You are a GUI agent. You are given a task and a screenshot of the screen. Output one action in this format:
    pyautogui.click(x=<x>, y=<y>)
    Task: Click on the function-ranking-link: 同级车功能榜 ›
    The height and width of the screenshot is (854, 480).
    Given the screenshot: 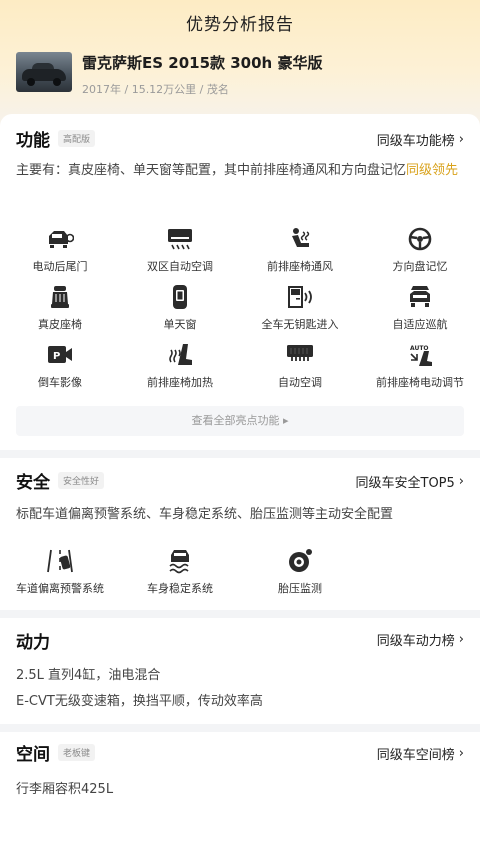 What is the action you would take?
    pyautogui.click(x=420, y=139)
    